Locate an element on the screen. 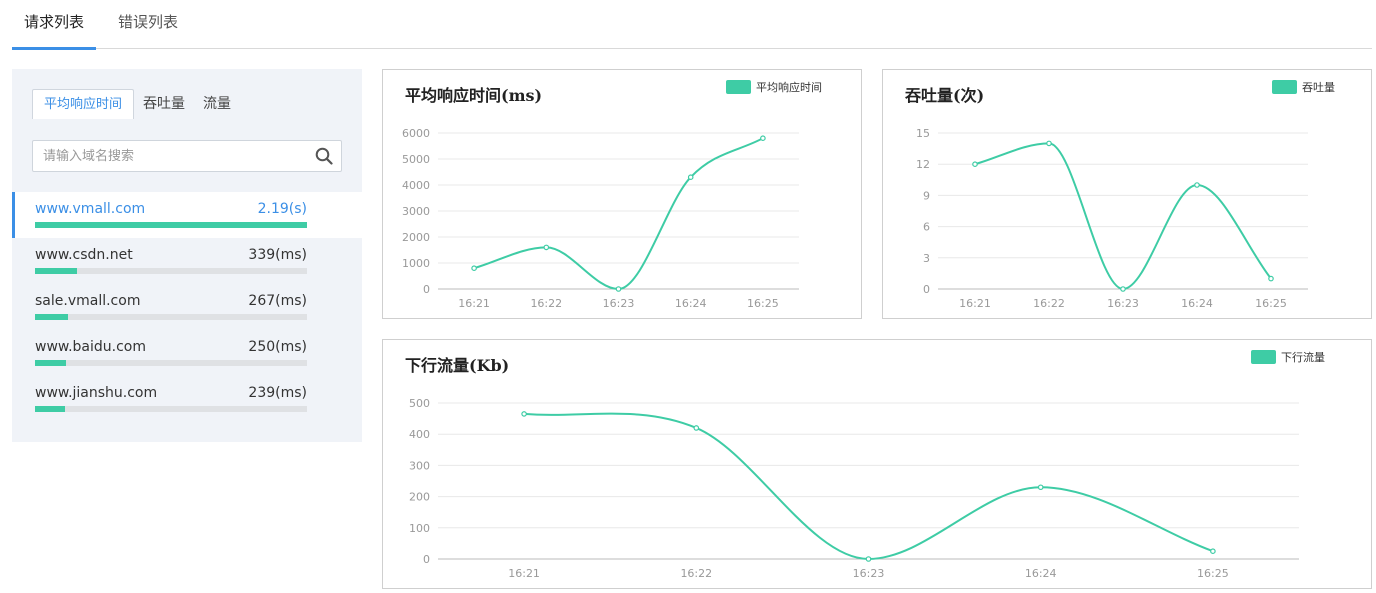  domain-value: 2.19(s) is located at coordinates (282, 209).